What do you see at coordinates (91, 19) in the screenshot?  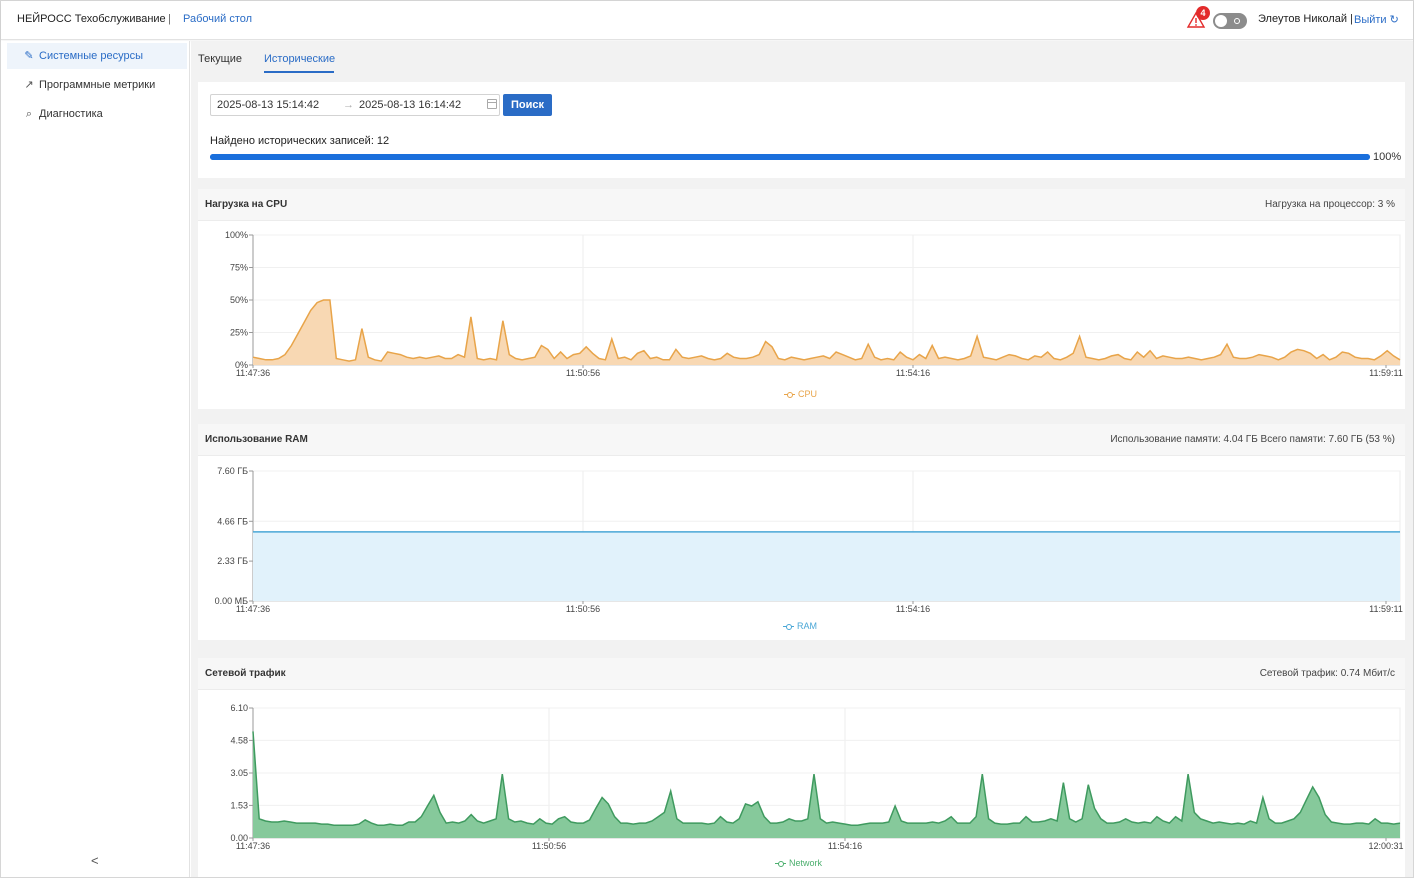 I see `brand-title: НЕЙРОСС Техобслуживание` at bounding box center [91, 19].